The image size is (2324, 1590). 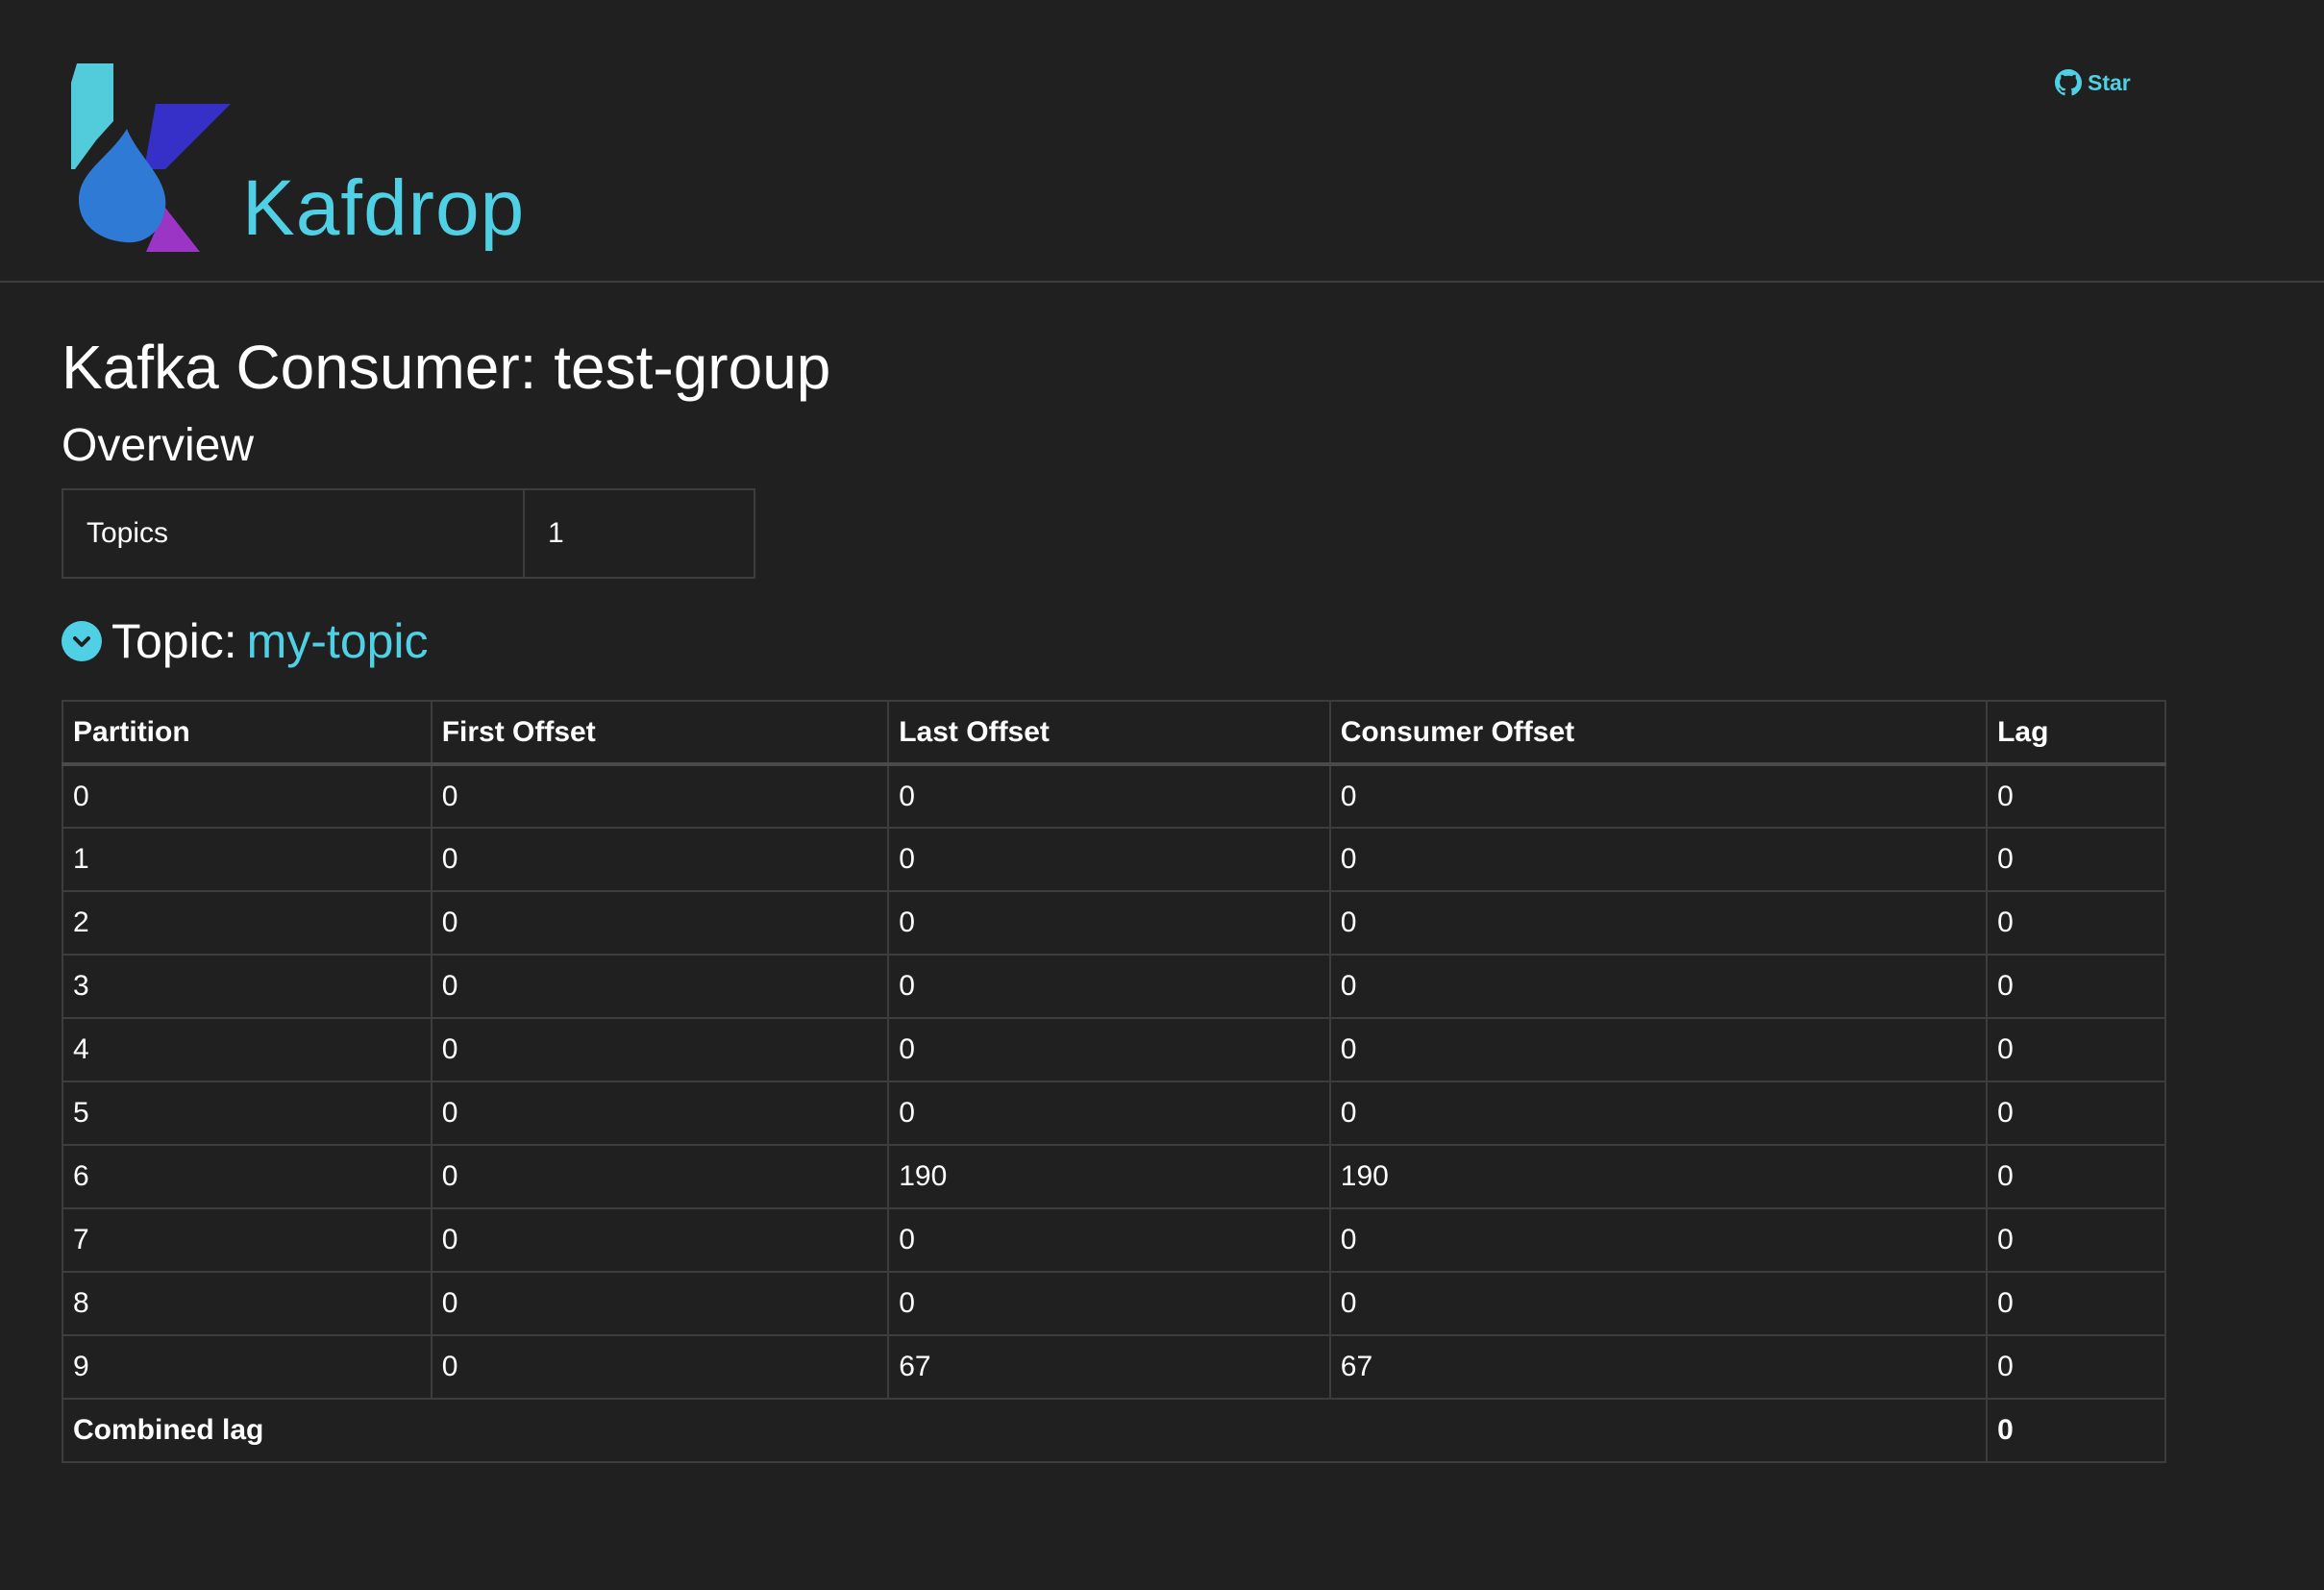 What do you see at coordinates (338, 641) in the screenshot?
I see `topic-link: my-topic` at bounding box center [338, 641].